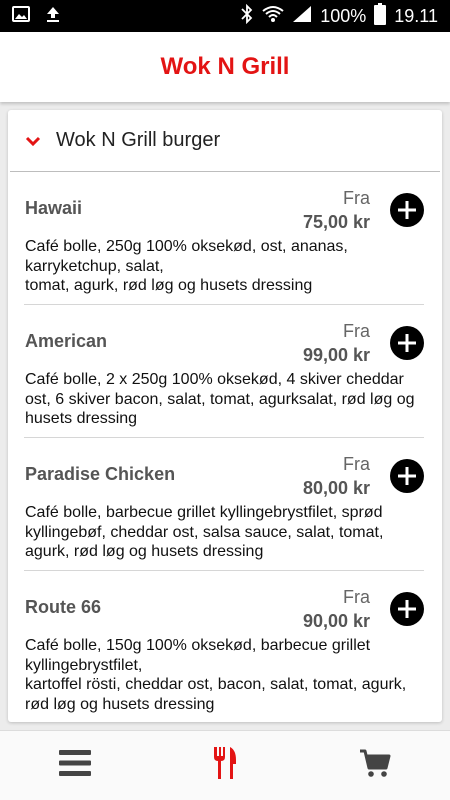 The width and height of the screenshot is (450, 800). What do you see at coordinates (53, 16) in the screenshot?
I see `upload-icon` at bounding box center [53, 16].